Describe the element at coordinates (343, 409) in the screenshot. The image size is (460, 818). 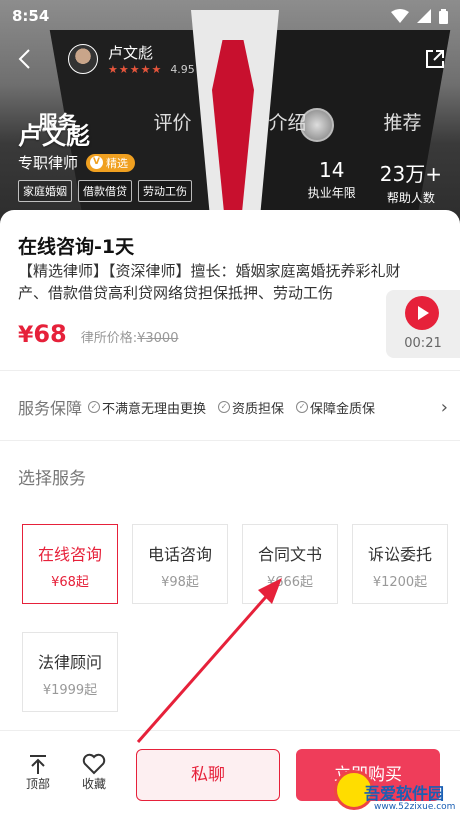
I see `guarantee-item-label: 保障金质保` at that location.